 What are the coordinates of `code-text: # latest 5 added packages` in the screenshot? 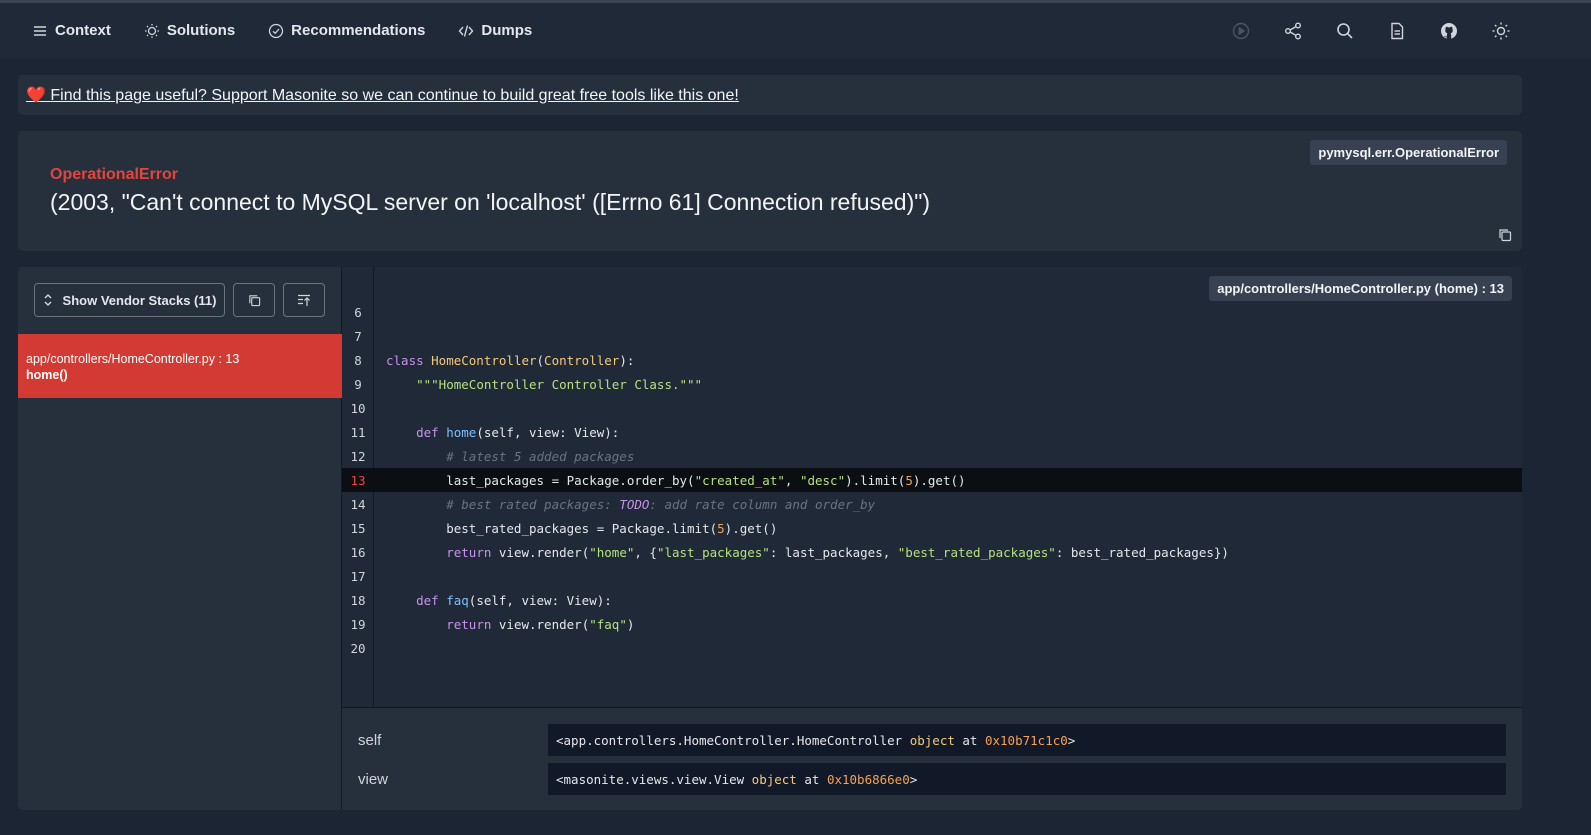 It's located at (504, 456).